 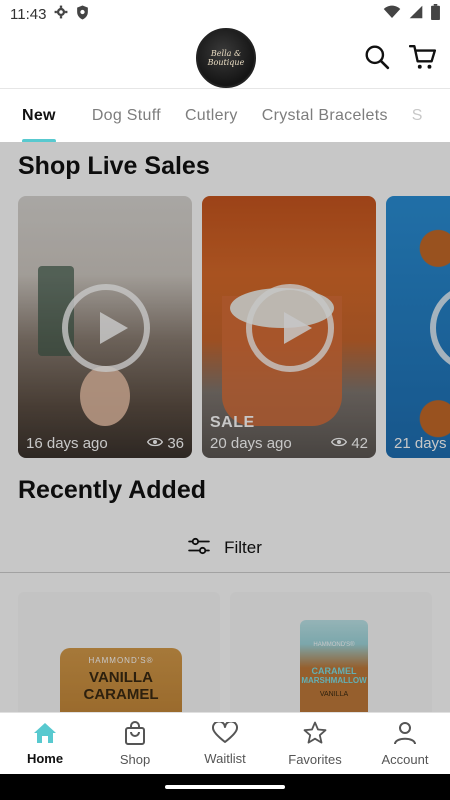 What do you see at coordinates (135, 759) in the screenshot?
I see `nav-shop-label: Shop` at bounding box center [135, 759].